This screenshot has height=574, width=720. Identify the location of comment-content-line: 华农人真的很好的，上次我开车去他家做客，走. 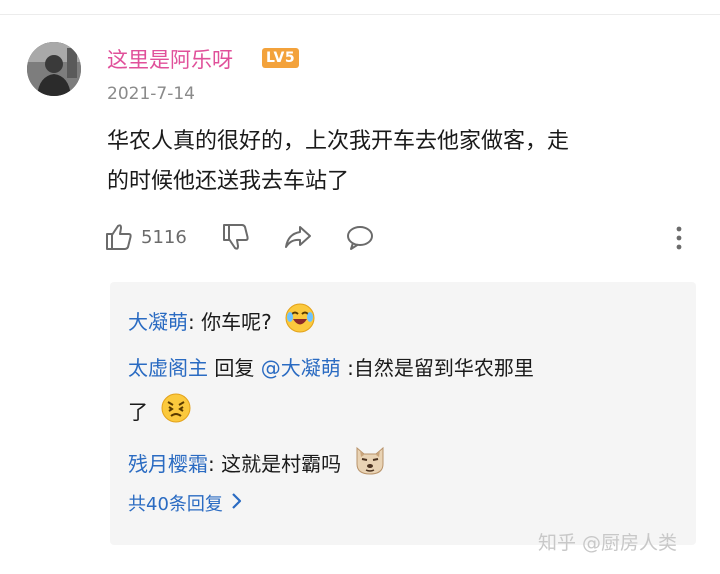
(338, 141).